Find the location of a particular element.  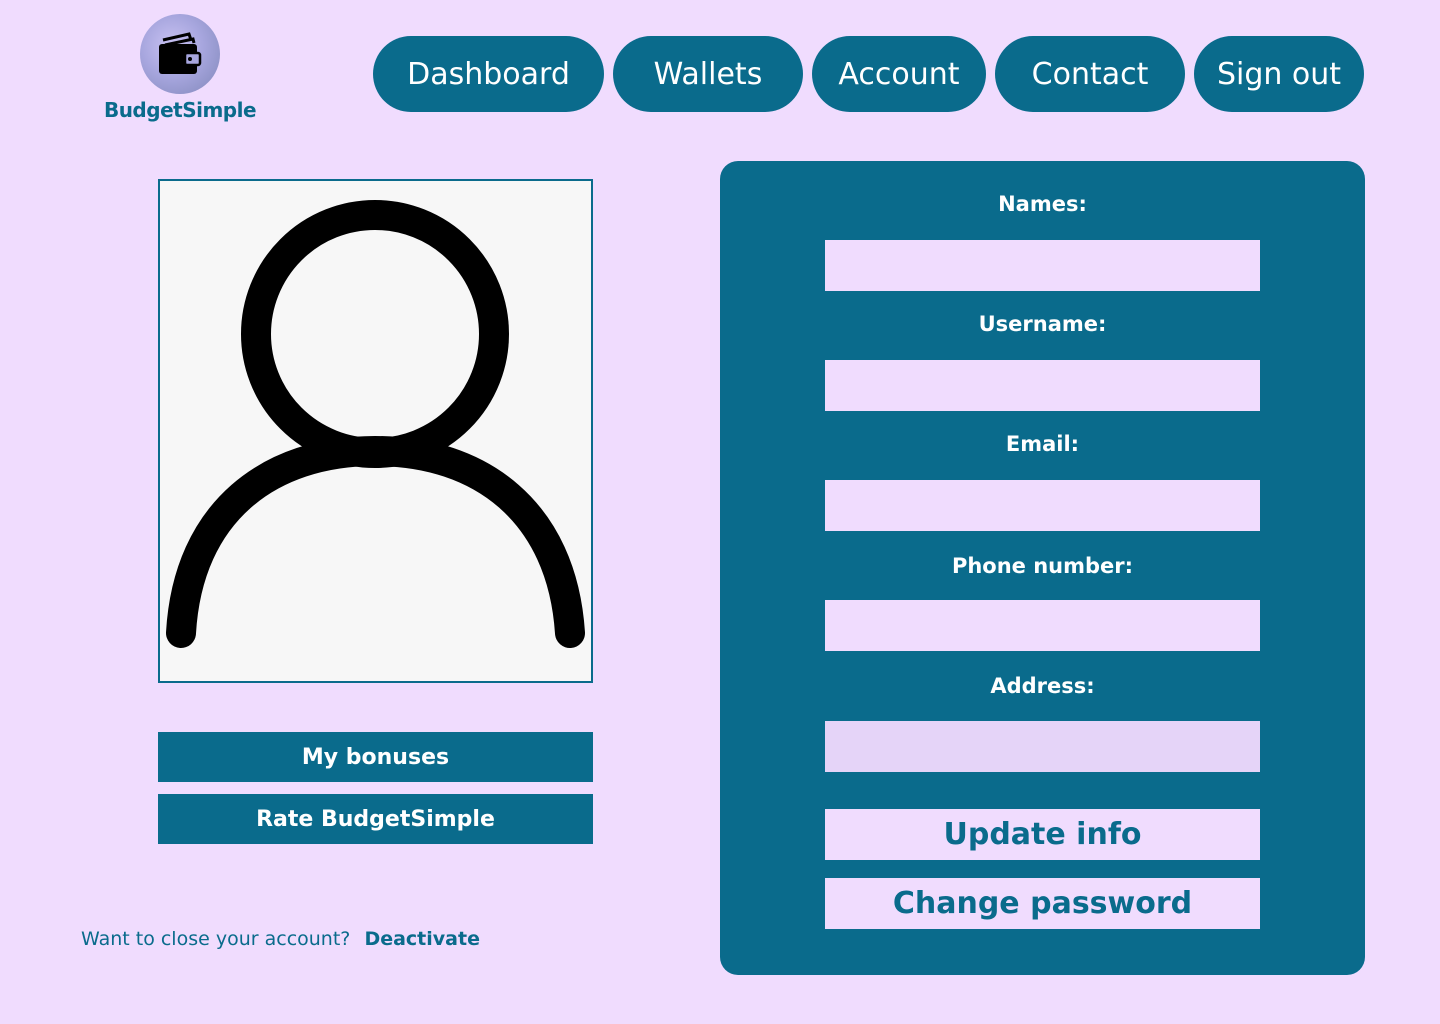

nav-sign-out-button: Sign out is located at coordinates (1279, 74).